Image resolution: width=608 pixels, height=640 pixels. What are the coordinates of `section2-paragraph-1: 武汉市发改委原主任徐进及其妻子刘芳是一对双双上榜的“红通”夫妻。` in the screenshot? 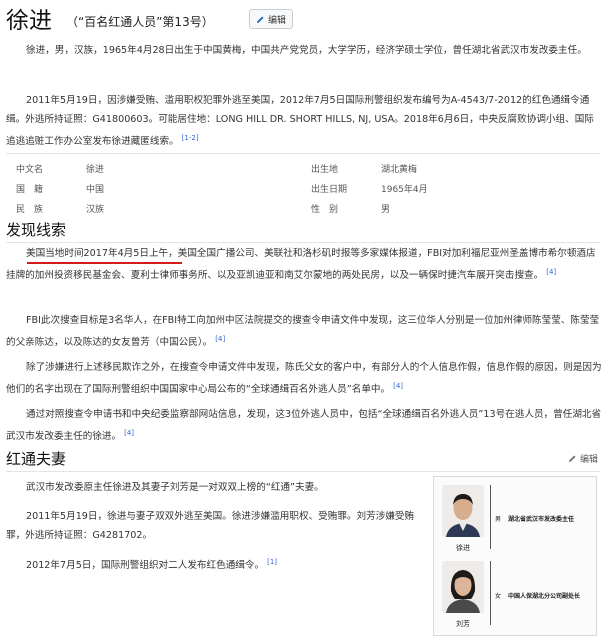 It's located at (175, 487).